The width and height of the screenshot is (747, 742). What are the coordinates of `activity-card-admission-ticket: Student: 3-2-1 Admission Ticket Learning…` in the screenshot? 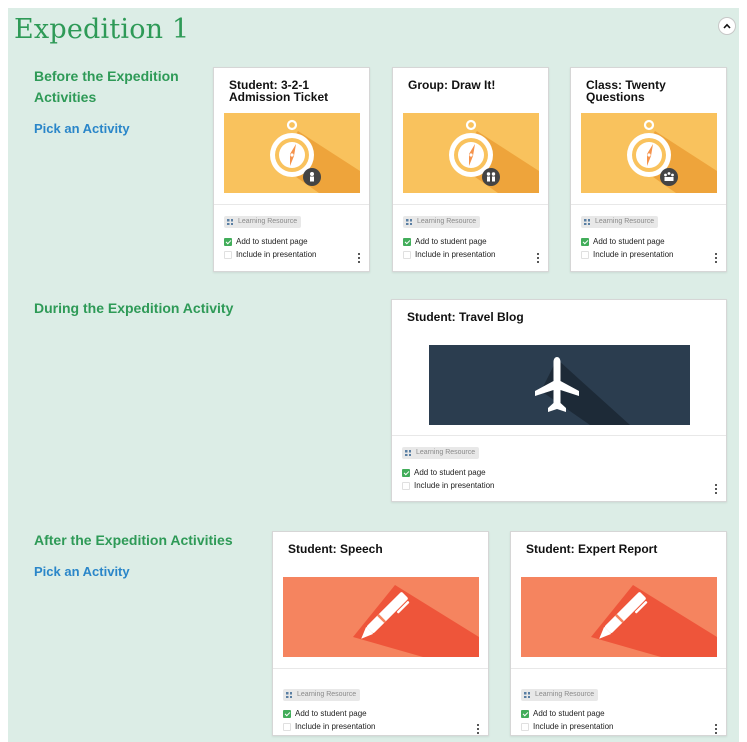 It's located at (291, 169).